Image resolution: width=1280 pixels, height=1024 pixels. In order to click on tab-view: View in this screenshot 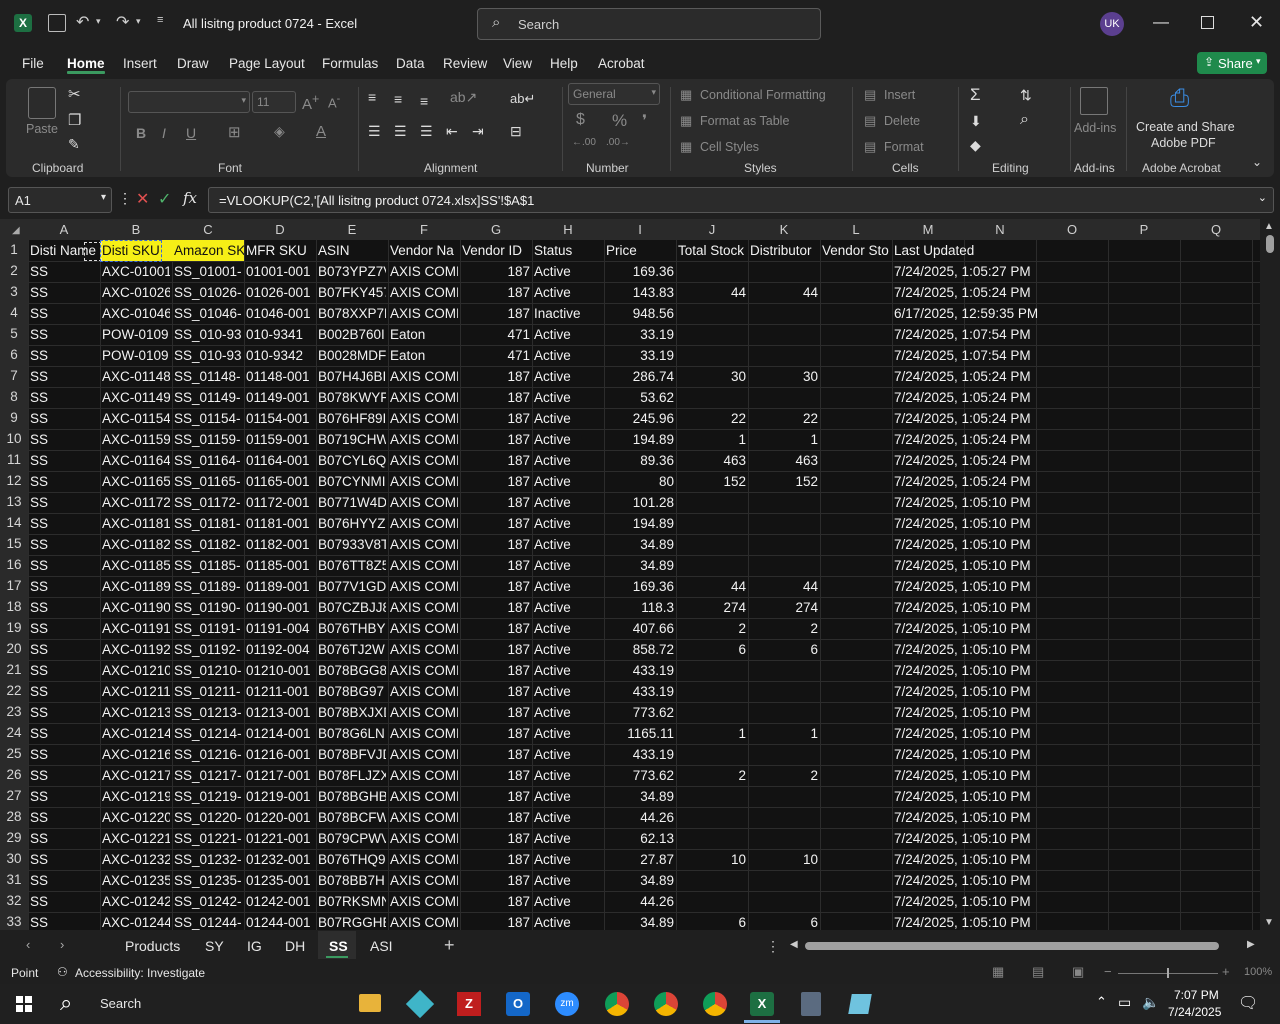, I will do `click(517, 63)`.